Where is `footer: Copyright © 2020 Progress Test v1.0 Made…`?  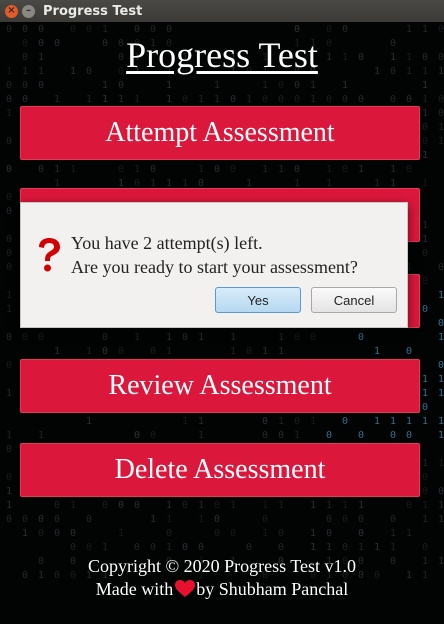 footer: Copyright © 2020 Progress Test v1.0 Made… is located at coordinates (222, 578).